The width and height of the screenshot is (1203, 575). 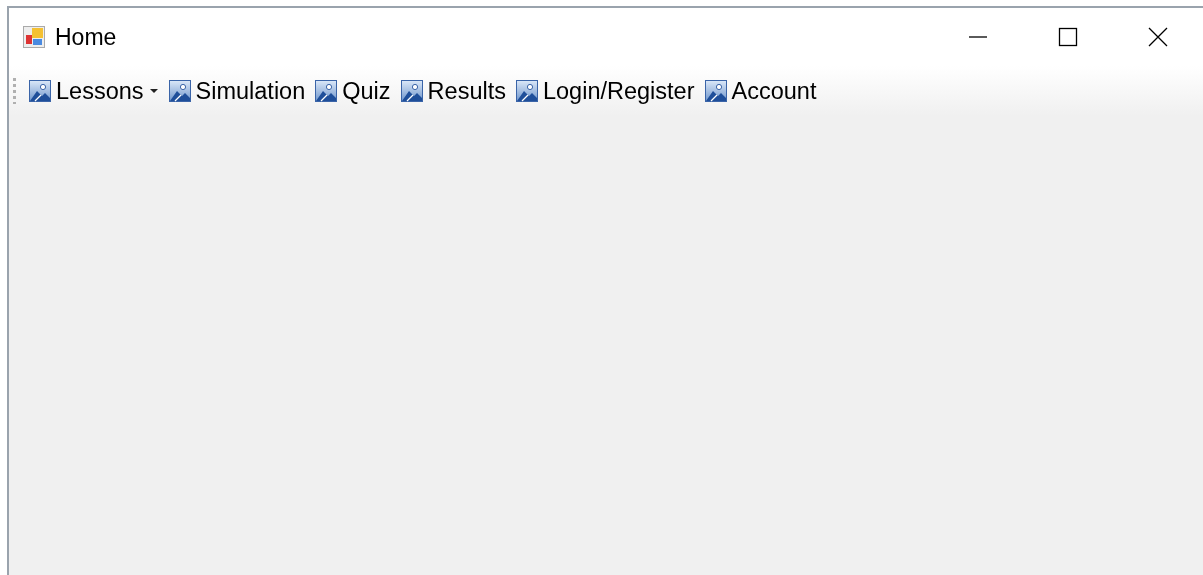 I want to click on toolbar-button: Login/Register, so click(x=605, y=91).